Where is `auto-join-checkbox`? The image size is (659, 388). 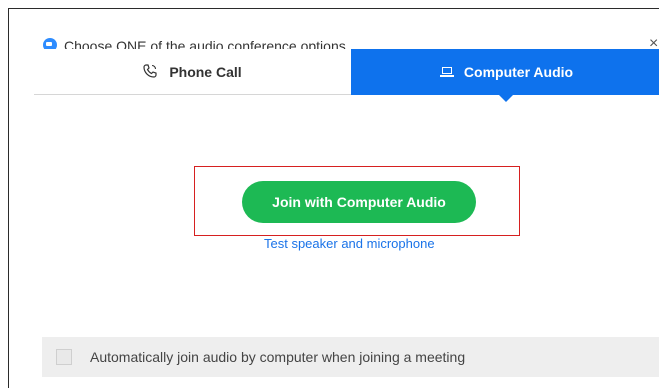 auto-join-checkbox is located at coordinates (64, 357).